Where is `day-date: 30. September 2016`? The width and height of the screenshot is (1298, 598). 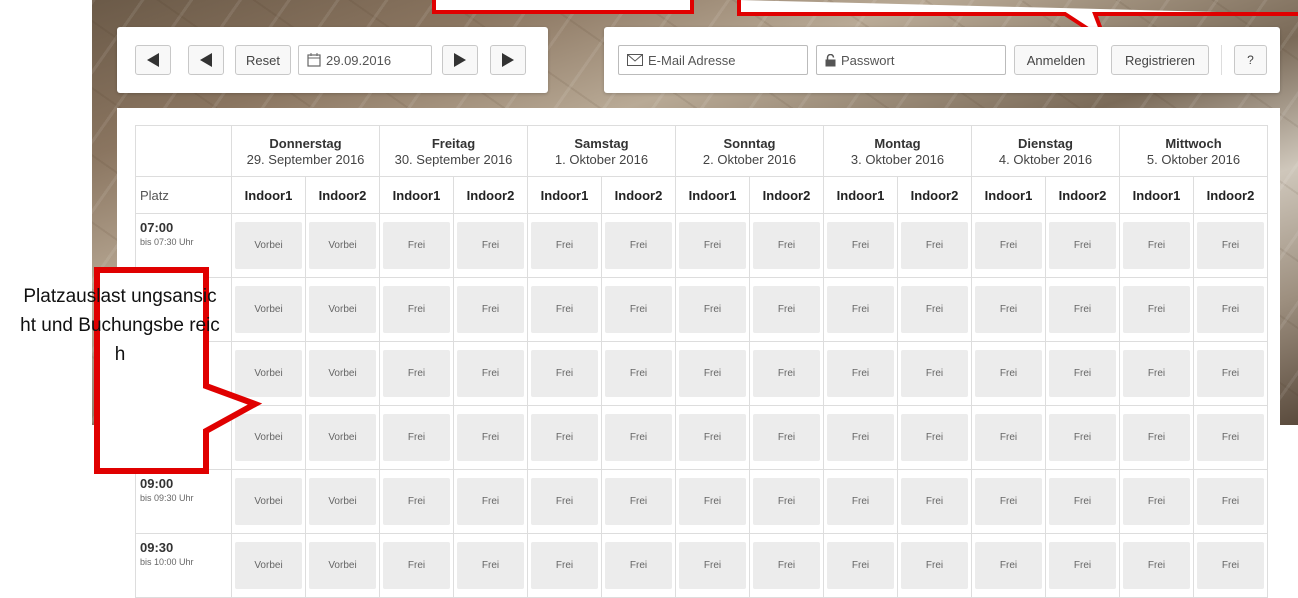 day-date: 30. September 2016 is located at coordinates (453, 159).